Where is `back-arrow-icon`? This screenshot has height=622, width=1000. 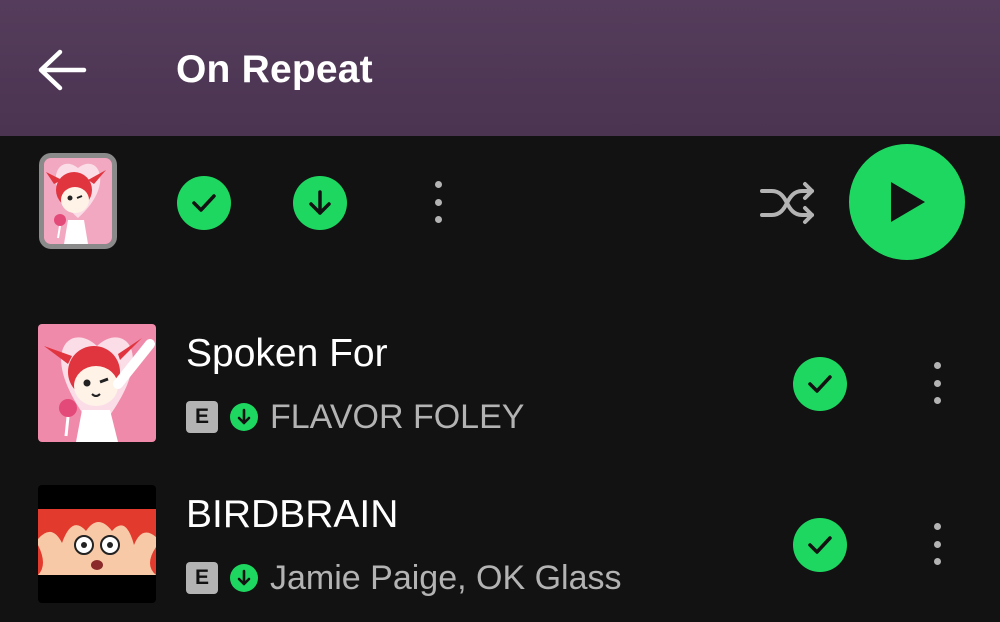 back-arrow-icon is located at coordinates (62, 70).